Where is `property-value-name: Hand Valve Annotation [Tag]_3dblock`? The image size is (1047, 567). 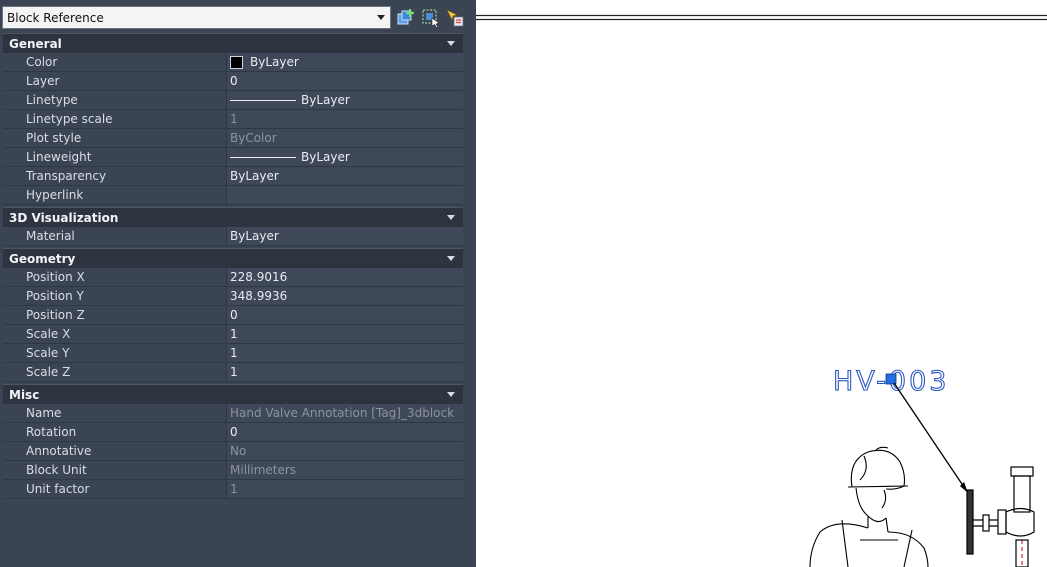 property-value-name: Hand Valve Annotation [Tag]_3dblock is located at coordinates (345, 413).